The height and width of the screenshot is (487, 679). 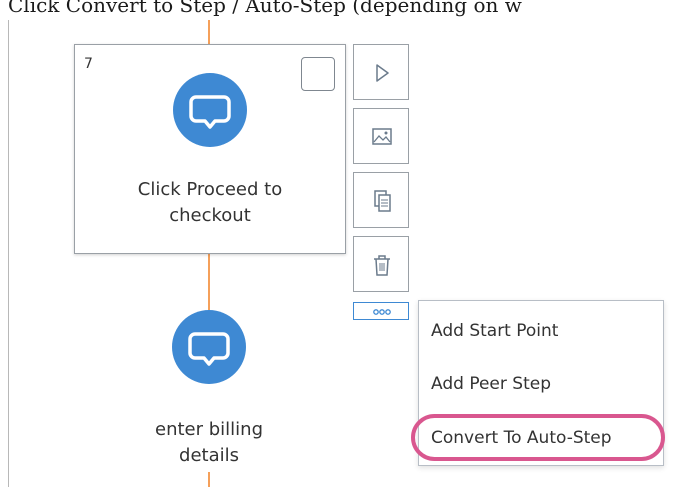 I want to click on copy-button, so click(x=381, y=200).